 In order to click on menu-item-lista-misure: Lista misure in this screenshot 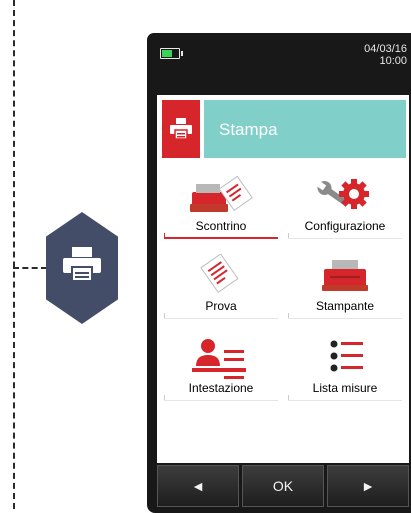, I will do `click(345, 367)`.